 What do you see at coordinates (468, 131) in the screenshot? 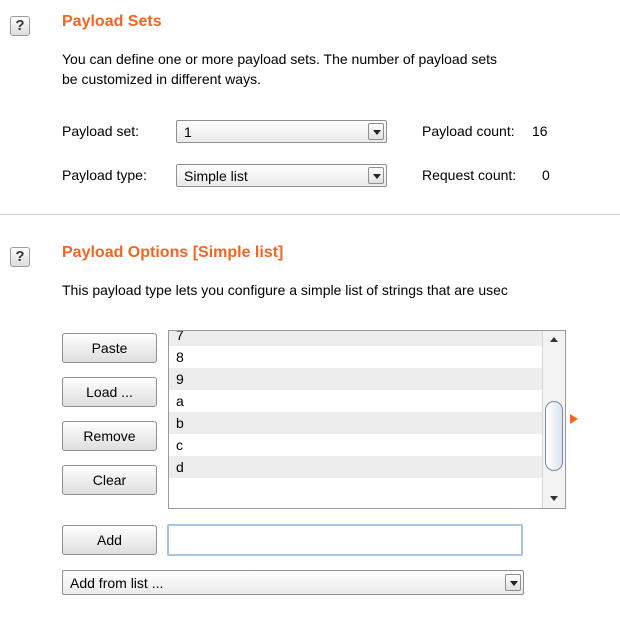
I see `payload-count-label: Payload count:` at bounding box center [468, 131].